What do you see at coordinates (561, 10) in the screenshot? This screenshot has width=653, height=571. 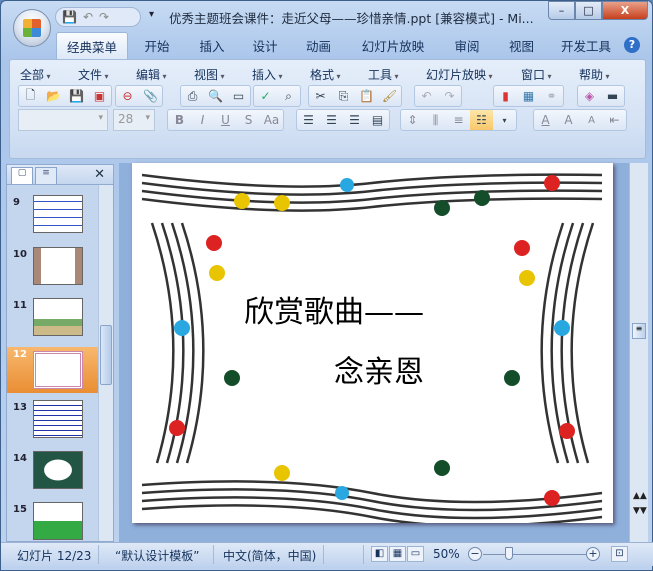 I see `minimize-button: –` at bounding box center [561, 10].